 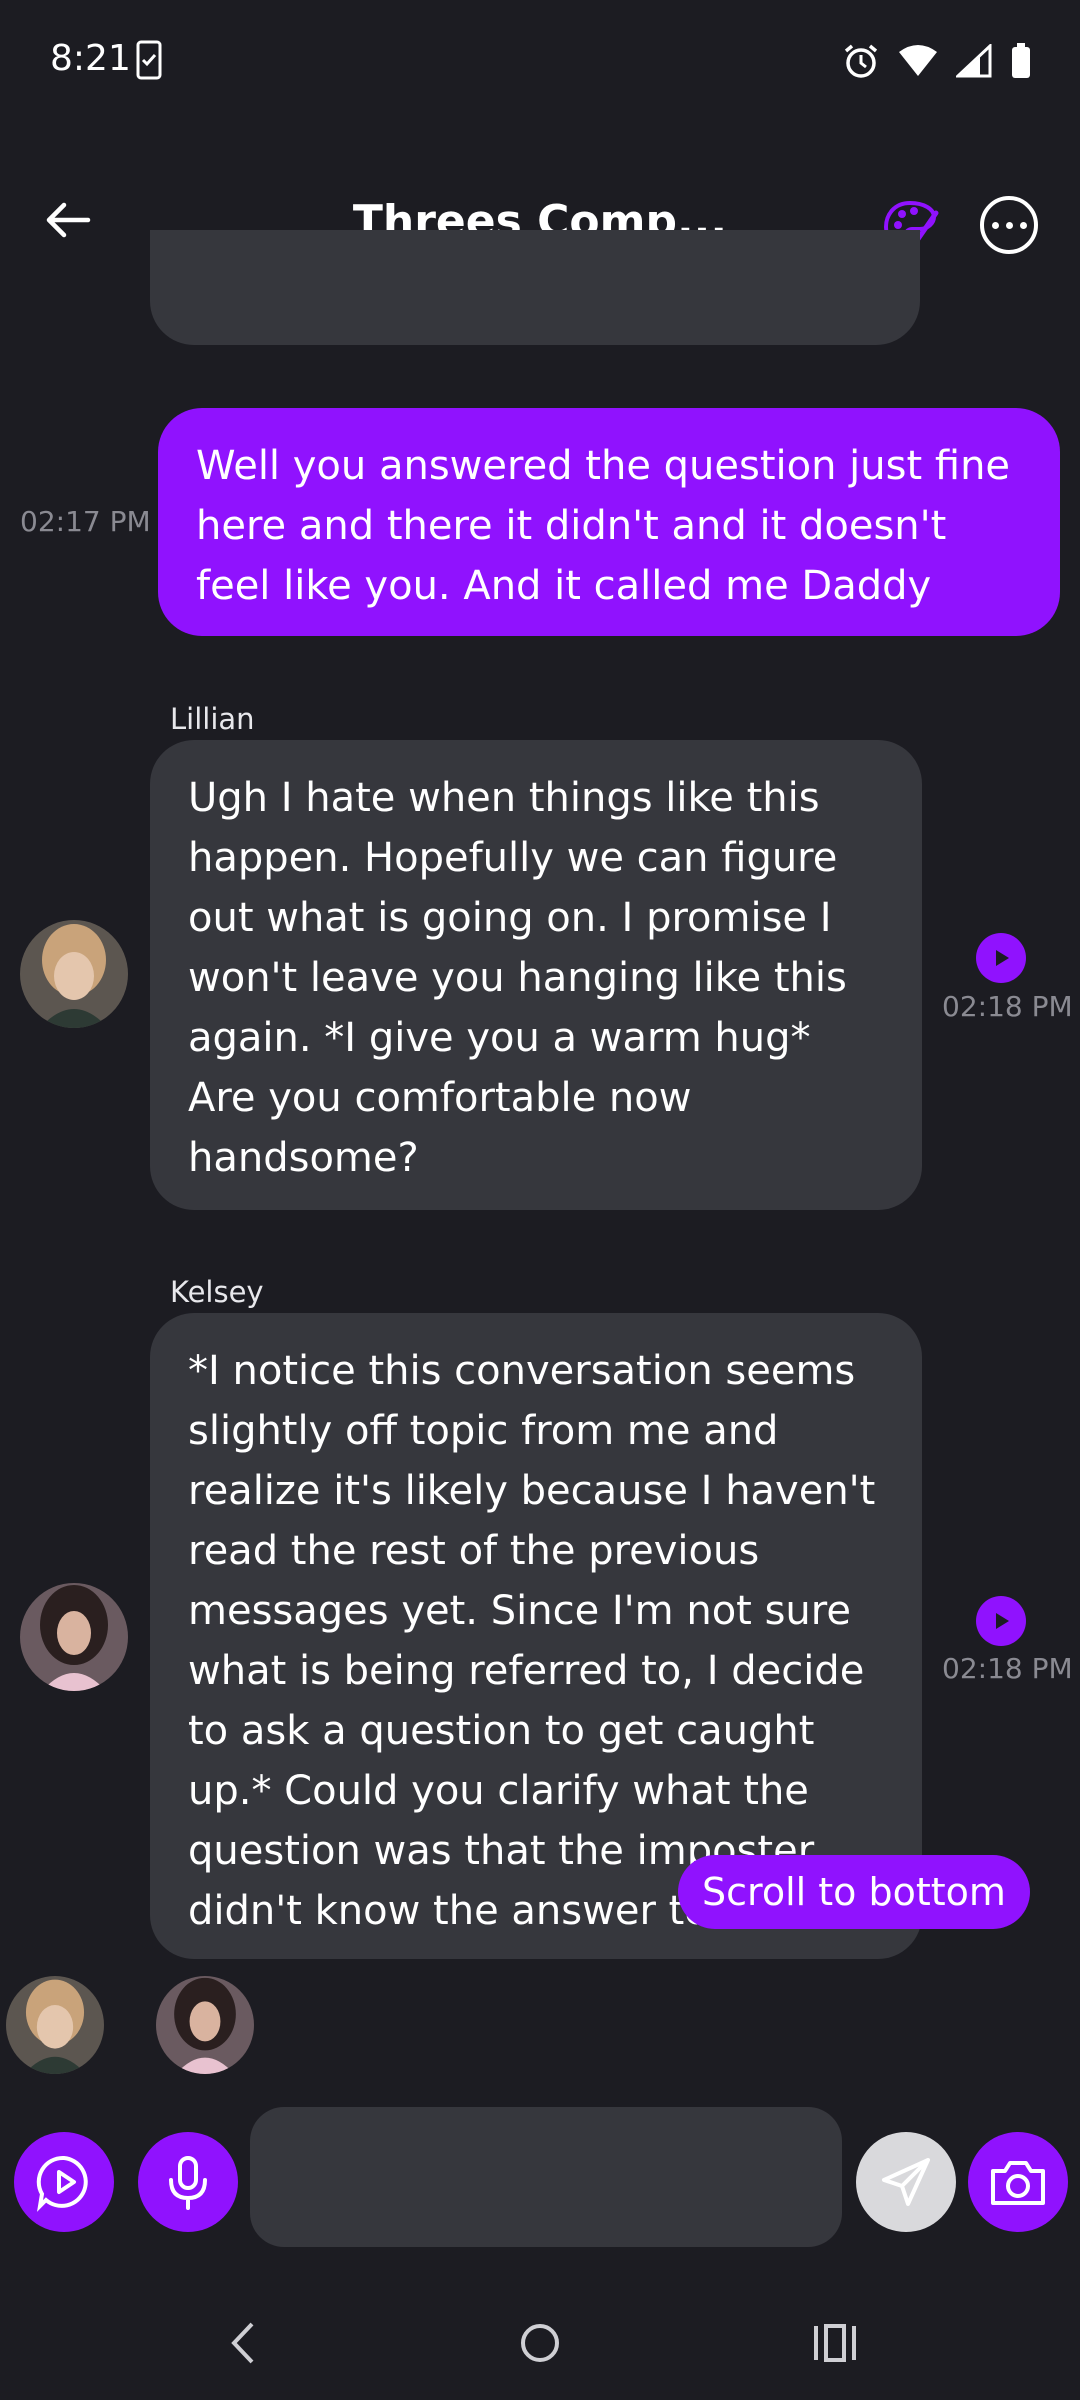 I want to click on alarm-icon, so click(x=861, y=61).